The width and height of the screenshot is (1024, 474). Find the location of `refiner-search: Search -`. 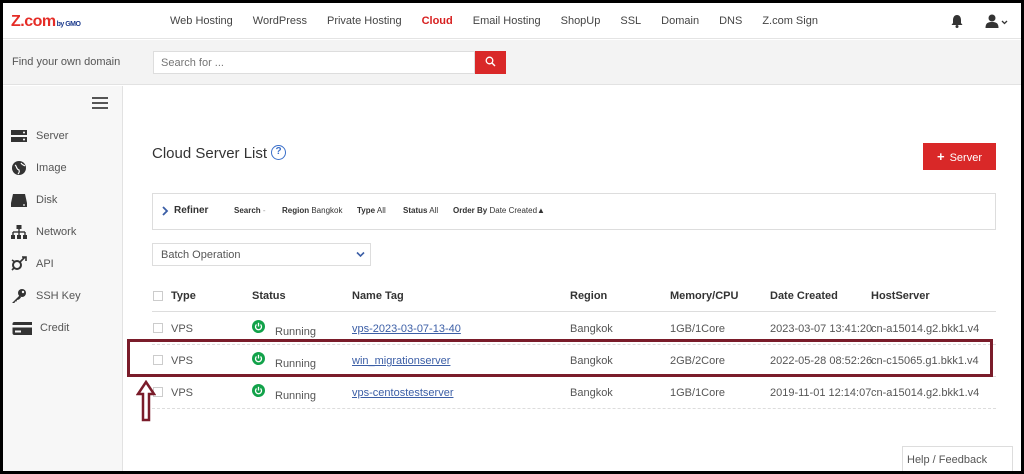

refiner-search: Search - is located at coordinates (250, 210).